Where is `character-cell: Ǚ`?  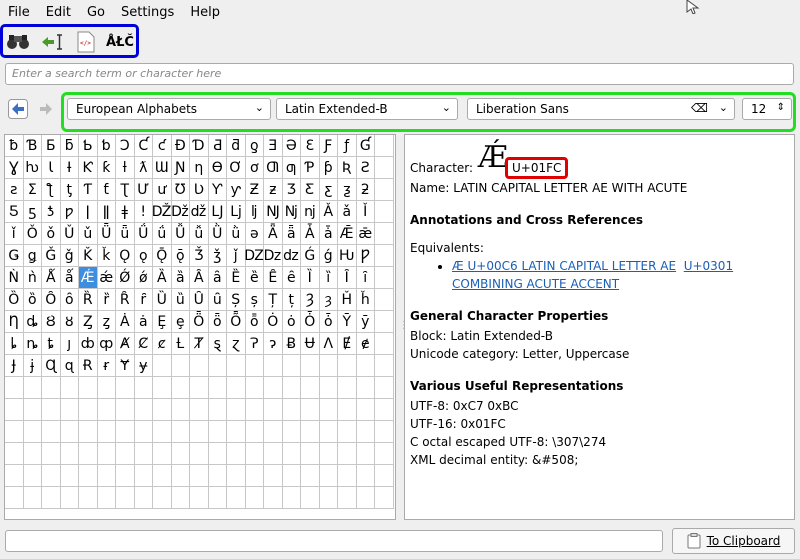
character-cell: Ǚ is located at coordinates (180, 234).